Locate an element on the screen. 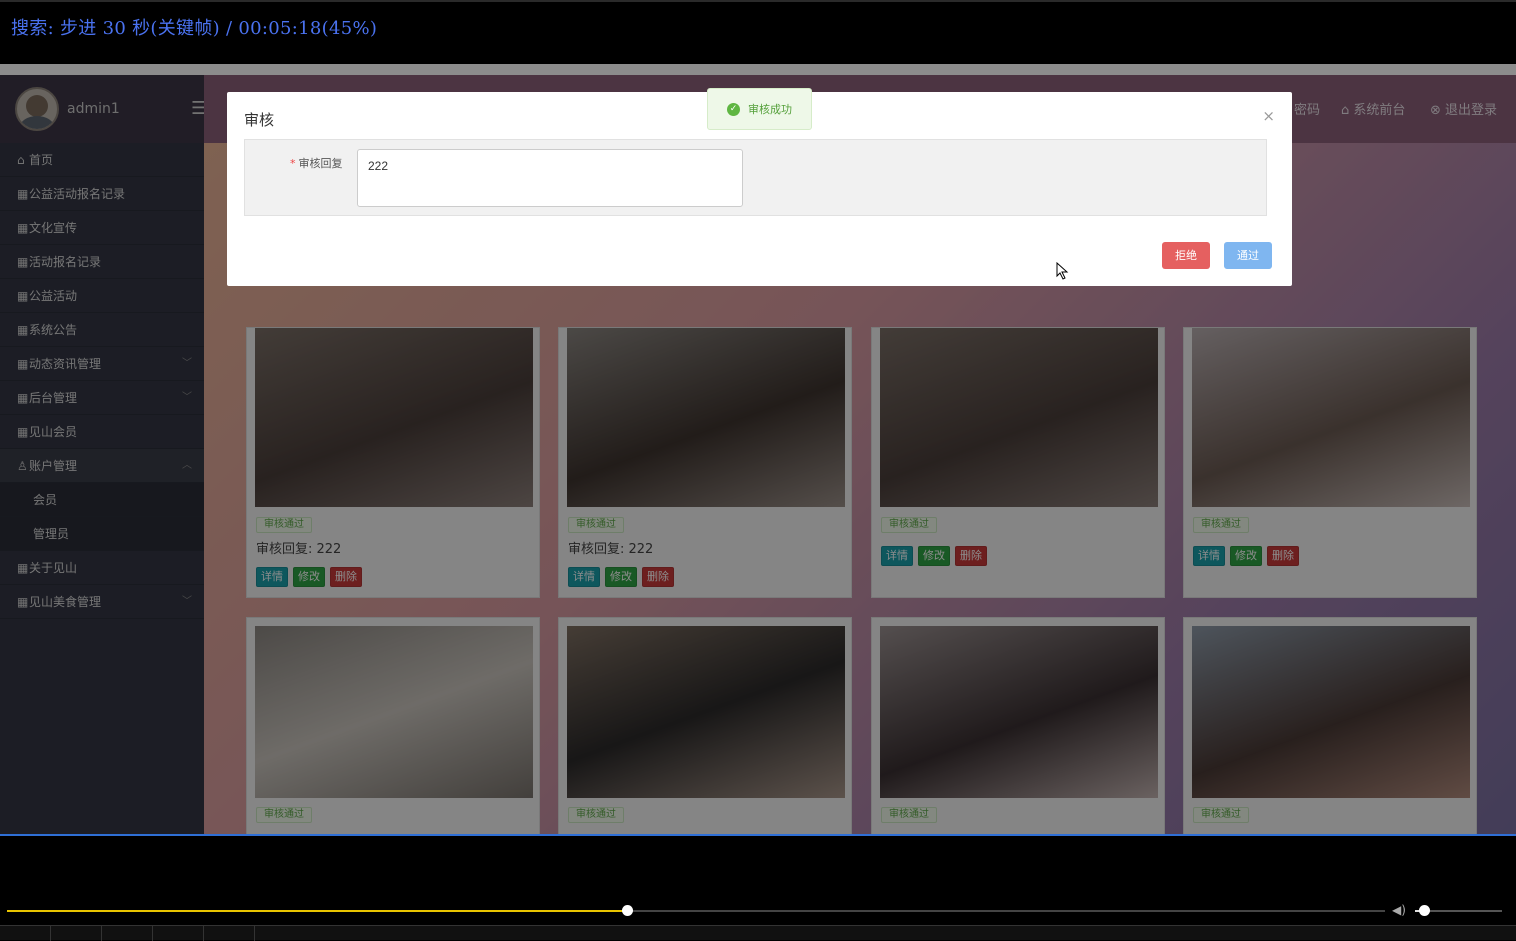  seek-bar is located at coordinates (696, 911).